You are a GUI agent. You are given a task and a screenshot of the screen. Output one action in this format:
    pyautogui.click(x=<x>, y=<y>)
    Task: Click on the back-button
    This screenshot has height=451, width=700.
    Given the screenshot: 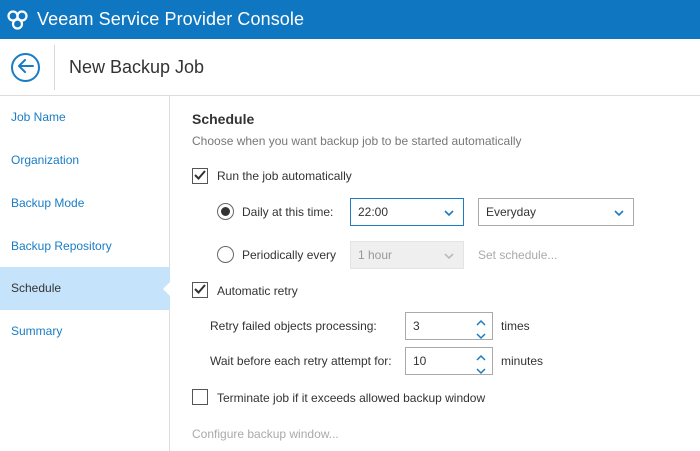 What is the action you would take?
    pyautogui.click(x=25, y=67)
    